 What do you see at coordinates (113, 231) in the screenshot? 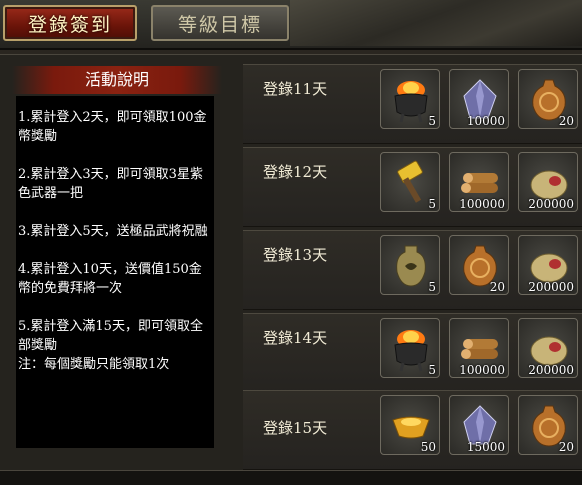
I see `info-line: 3.累計登入5天，送極品武將祝融` at bounding box center [113, 231].